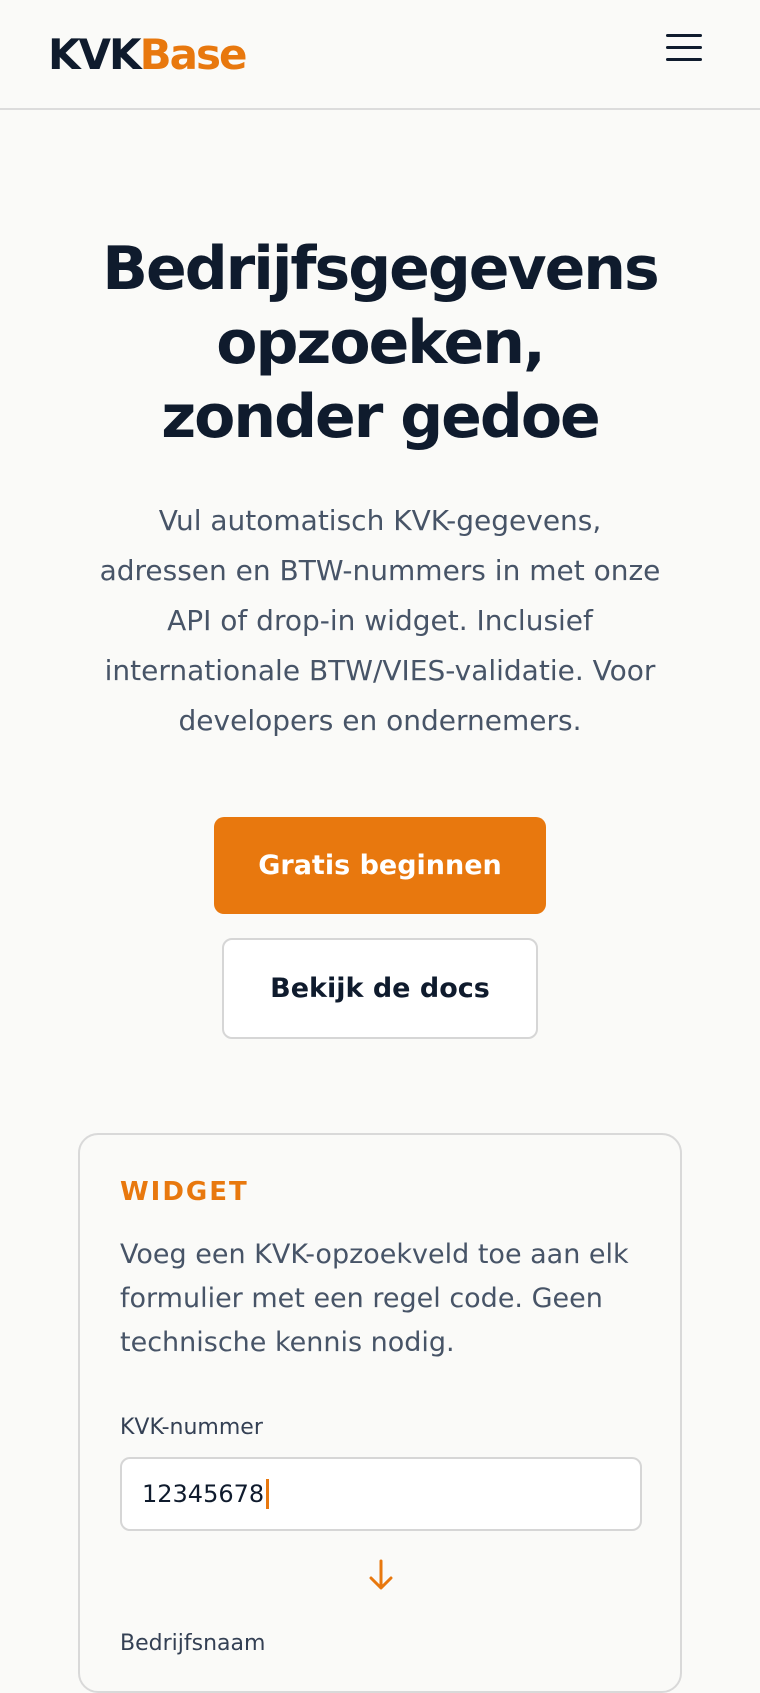 This screenshot has width=760, height=1693. Describe the element at coordinates (381, 1574) in the screenshot. I see `arrow-down-icon` at that location.